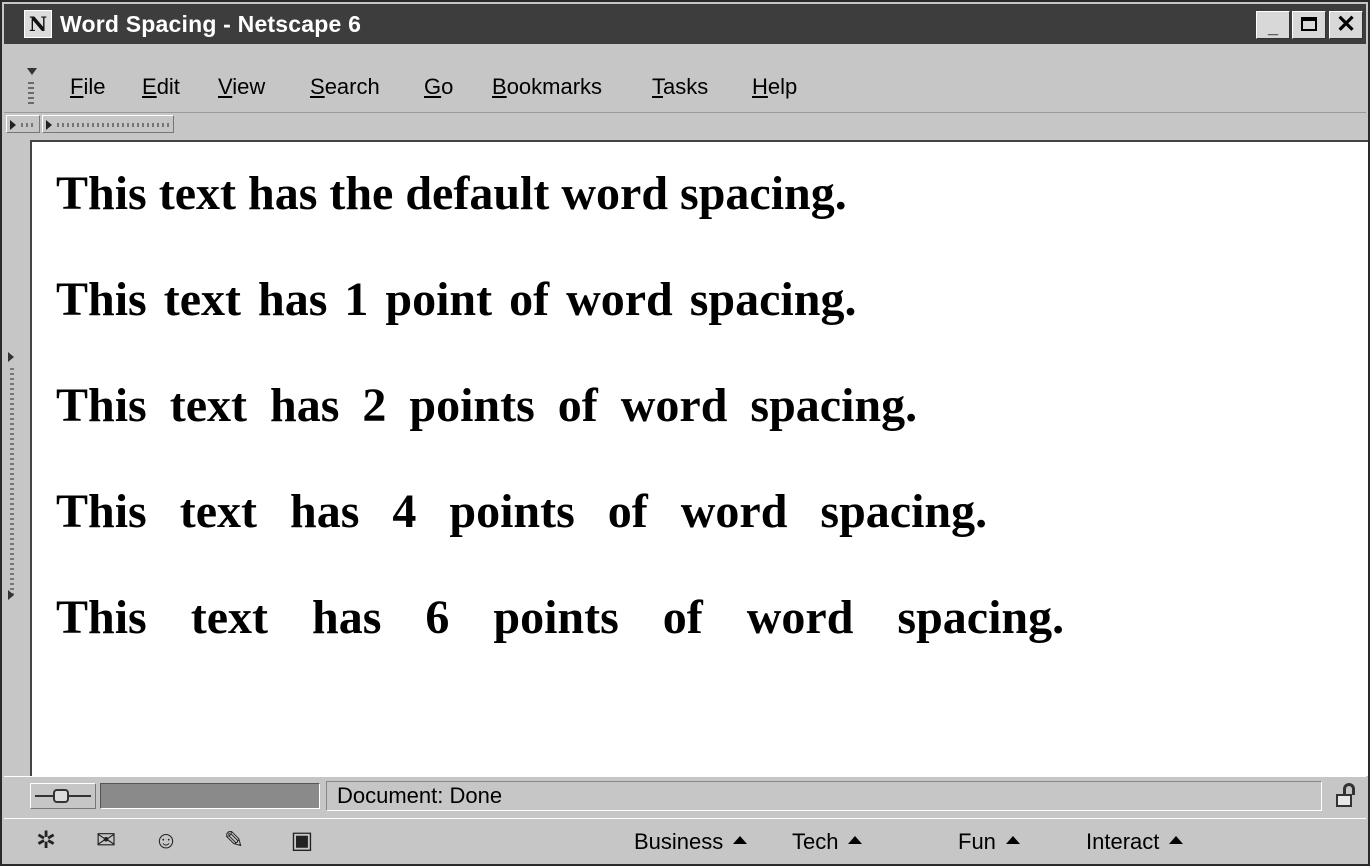 The width and height of the screenshot is (1370, 866). I want to click on progress-bar, so click(210, 796).